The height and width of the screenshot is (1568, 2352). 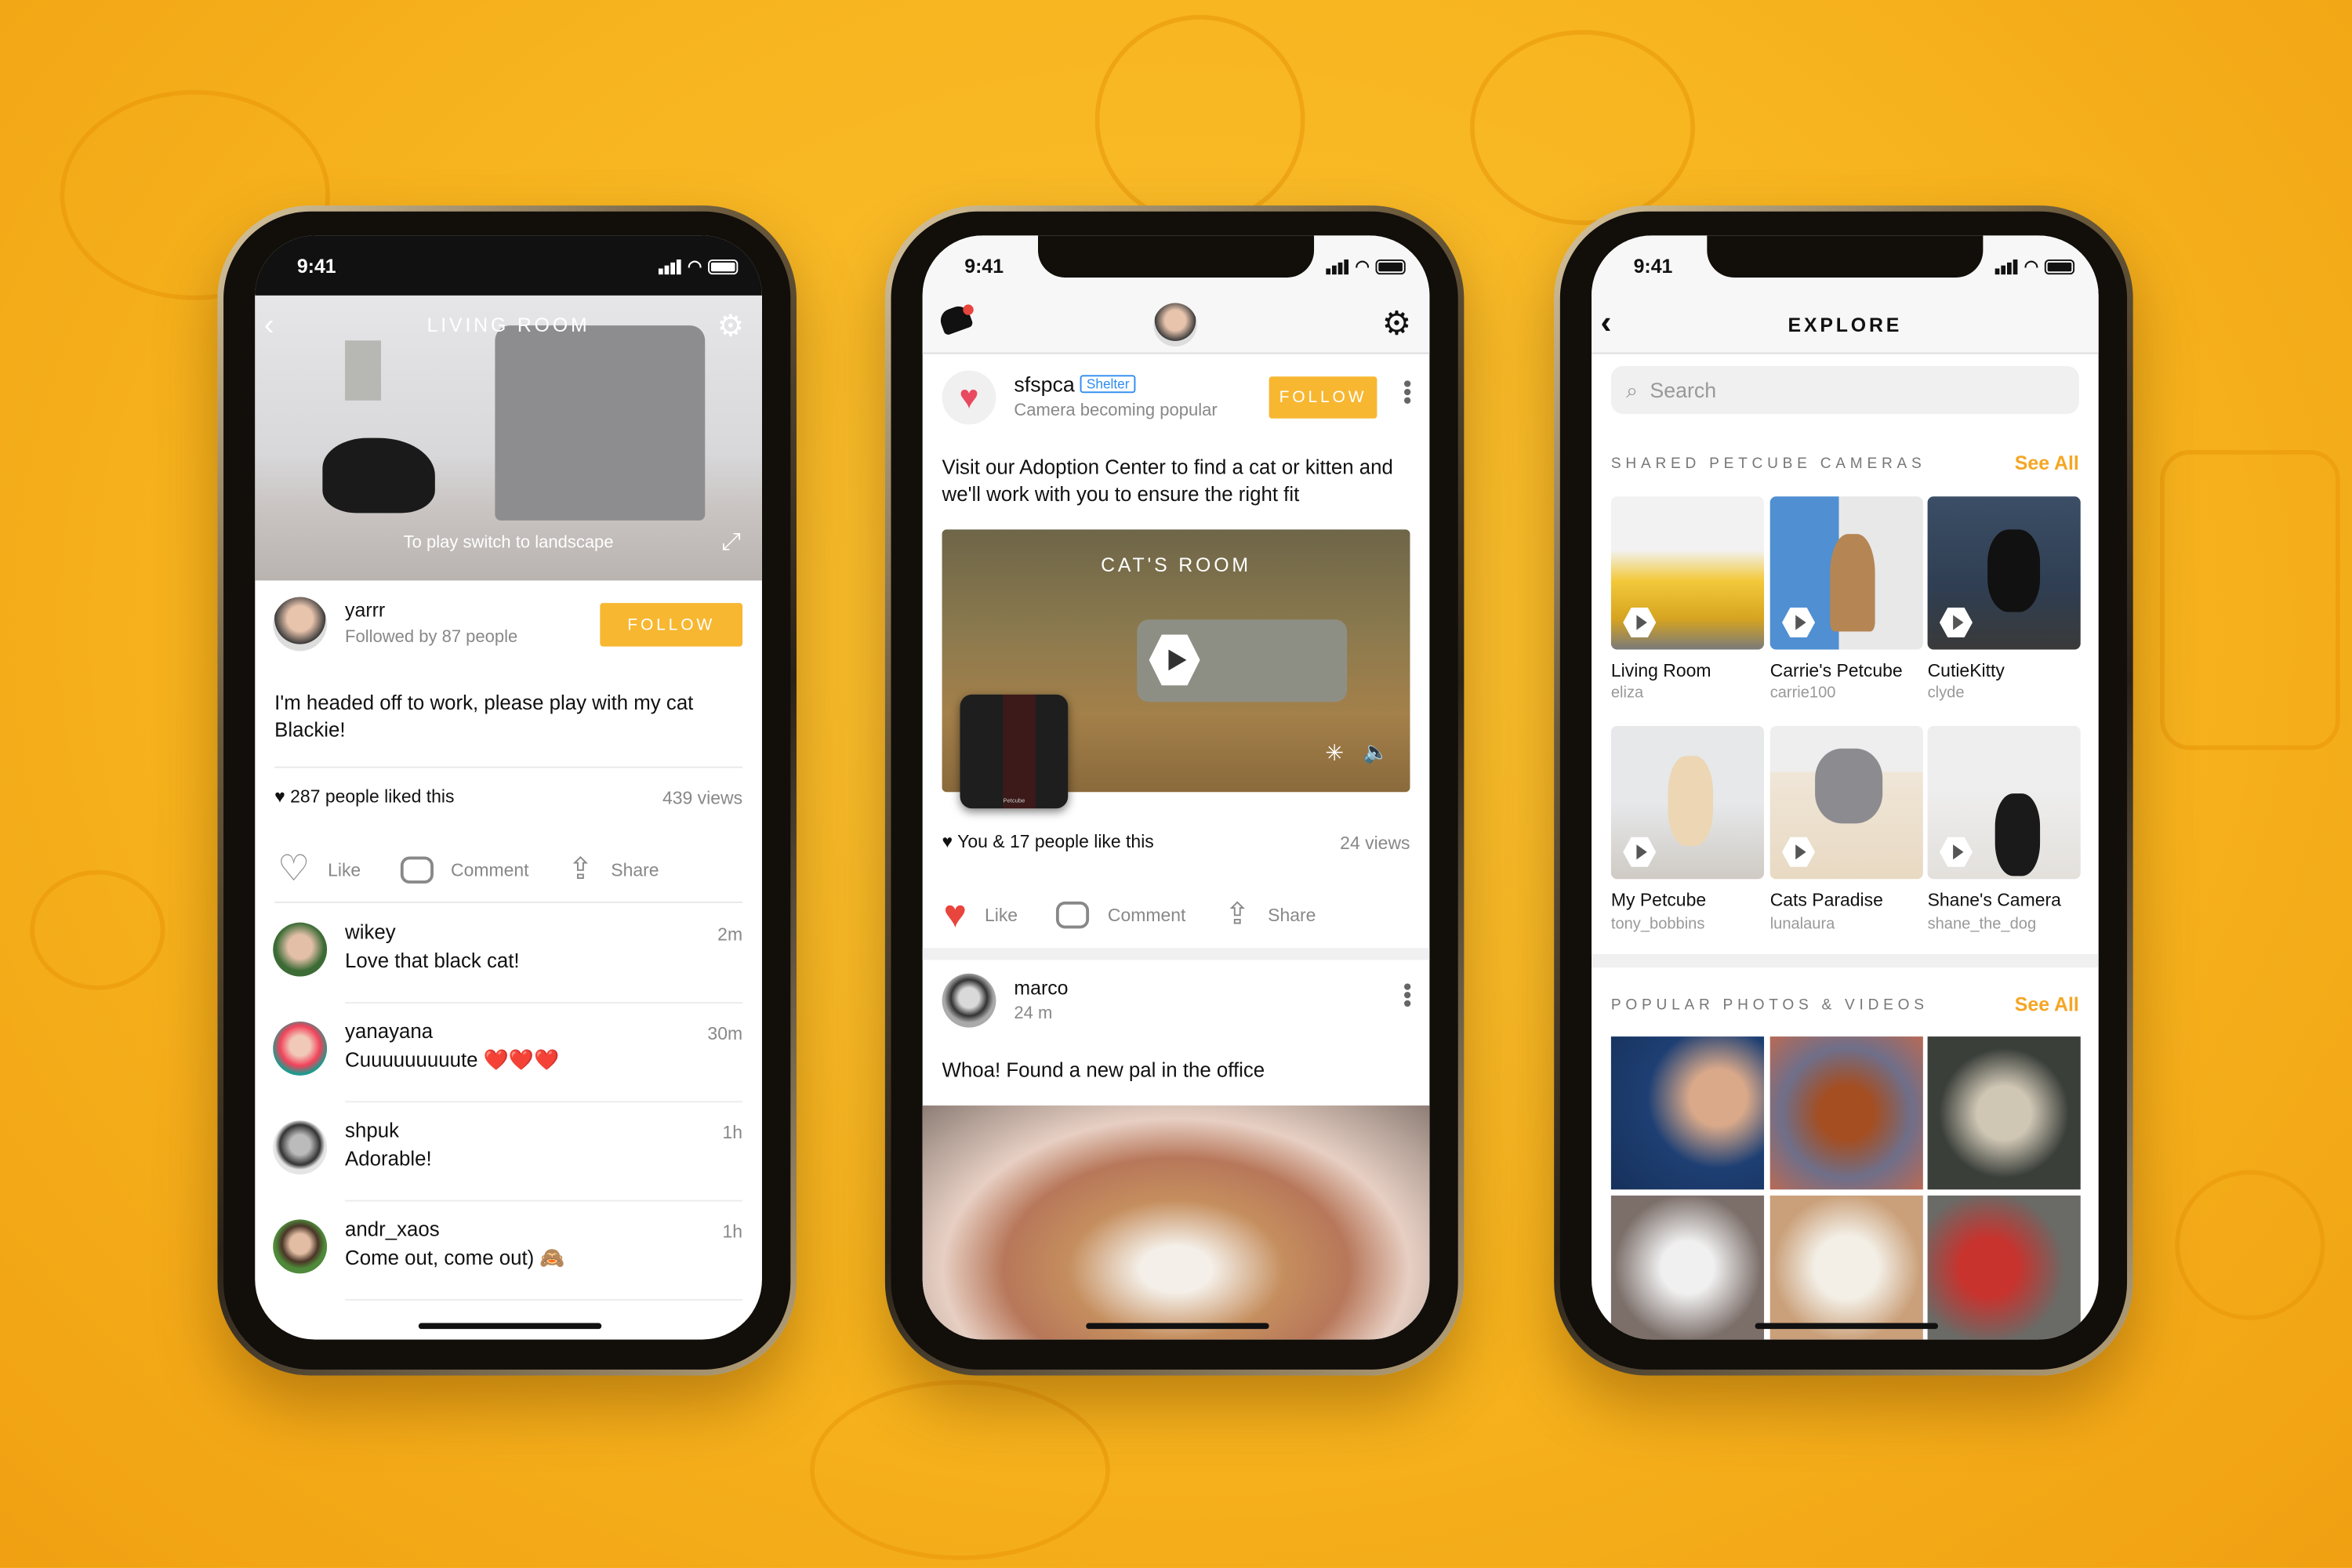 I want to click on battery-icon, so click(x=723, y=266).